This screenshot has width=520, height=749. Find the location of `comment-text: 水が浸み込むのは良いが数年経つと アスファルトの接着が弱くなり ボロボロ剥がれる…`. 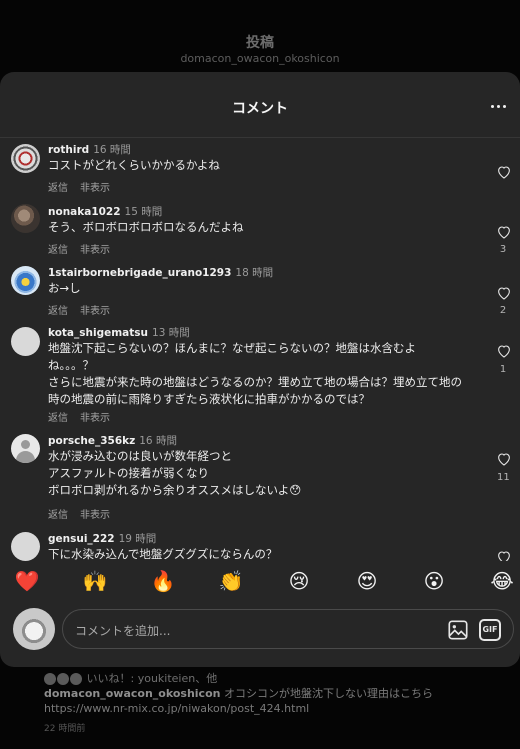

comment-text: 水が浸み込むのは良いが数年経つと アスファルトの接着が弱くなり ボロボロ剥がれる… is located at coordinates (266, 473).